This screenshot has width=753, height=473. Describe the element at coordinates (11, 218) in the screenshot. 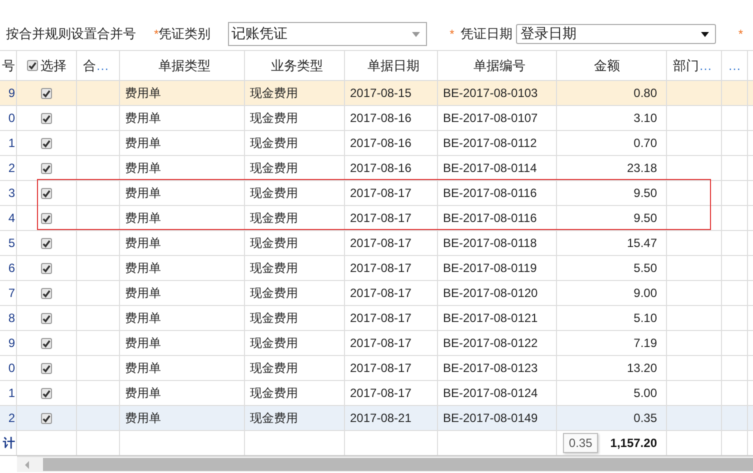

I see `row-number: 4` at that location.